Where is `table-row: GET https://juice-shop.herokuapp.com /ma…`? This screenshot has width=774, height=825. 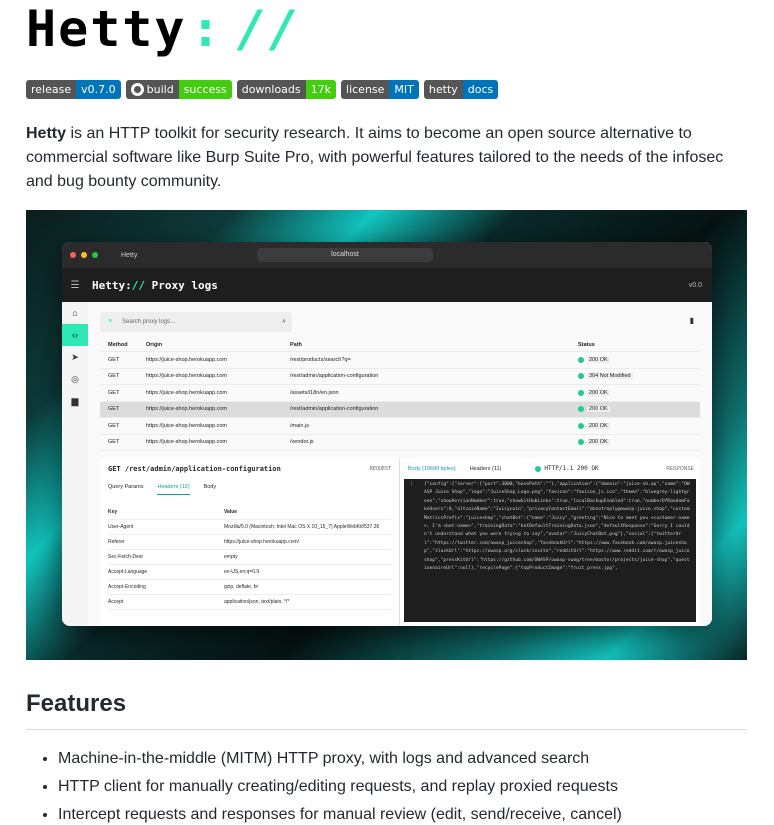 table-row: GET https://juice-shop.herokuapp.com /ma… is located at coordinates (400, 426).